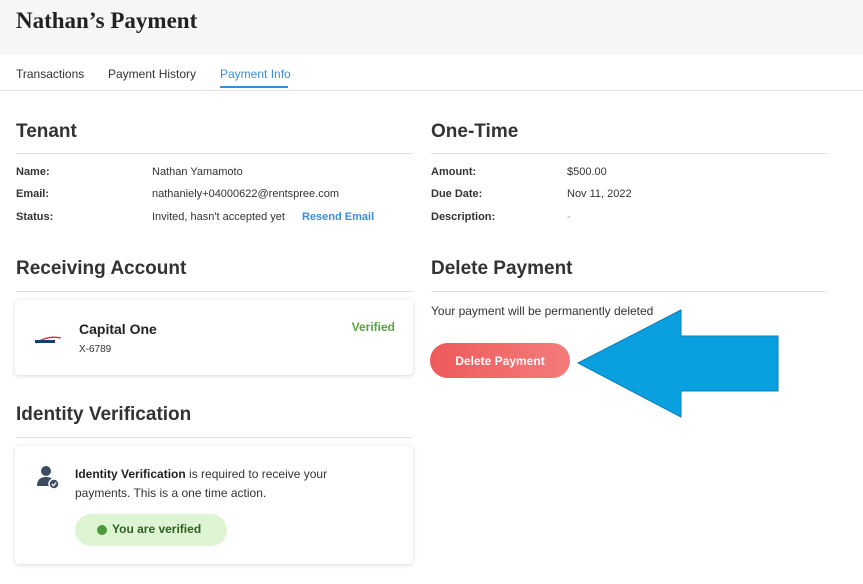  Describe the element at coordinates (255, 74) in the screenshot. I see `tab-payment-info: Payment Info` at that location.